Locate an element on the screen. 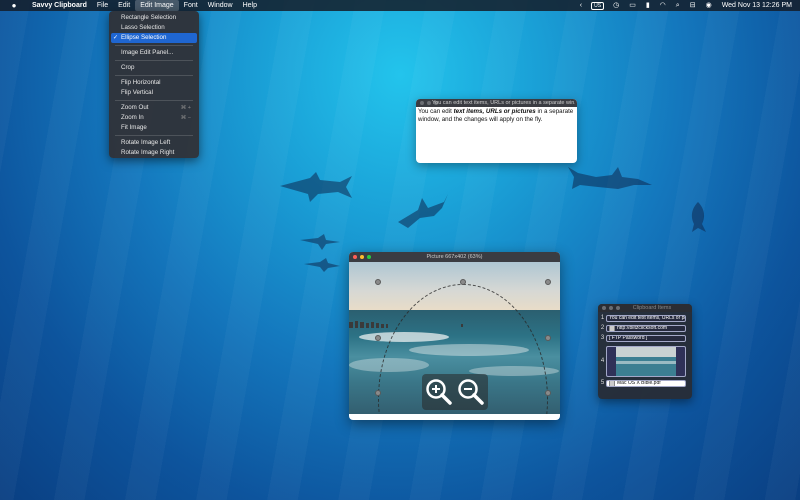 The height and width of the screenshot is (500, 800). list-item: 2 http://blitzclicksoft.com is located at coordinates (642, 328).